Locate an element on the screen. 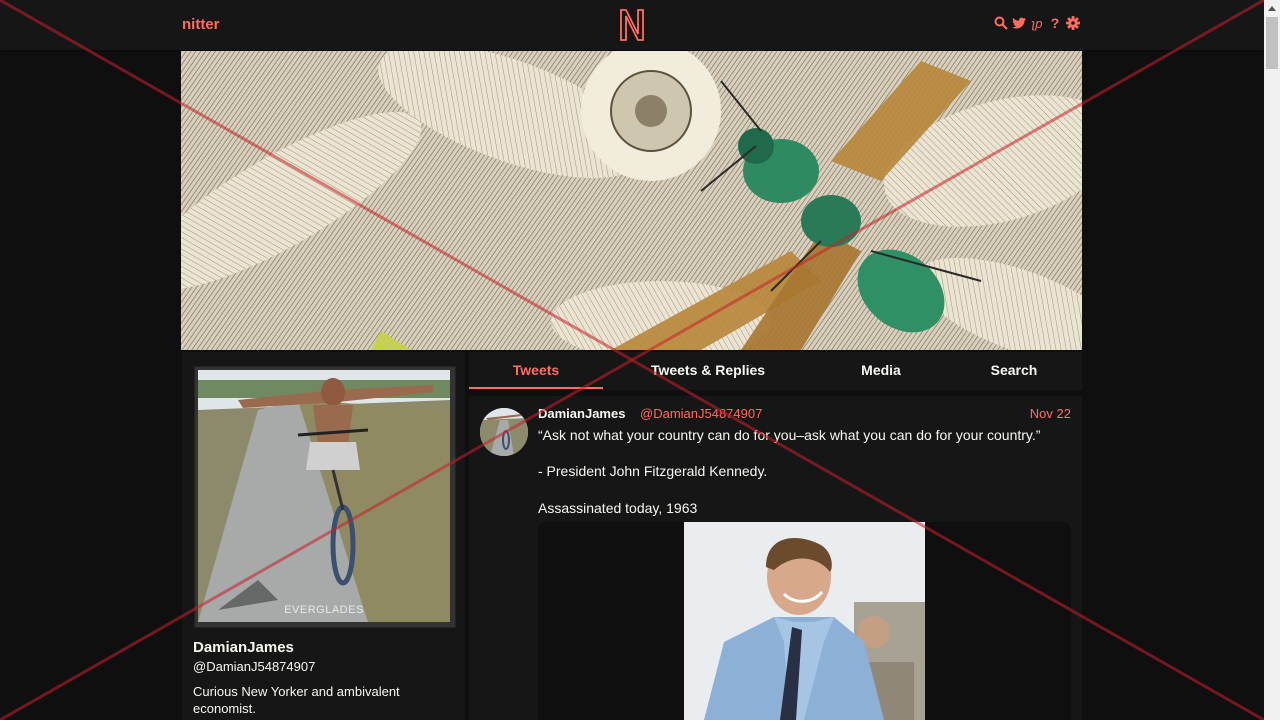 Image resolution: width=1280 pixels, height=720 pixels. rss-icon: ʅp is located at coordinates (1037, 23).